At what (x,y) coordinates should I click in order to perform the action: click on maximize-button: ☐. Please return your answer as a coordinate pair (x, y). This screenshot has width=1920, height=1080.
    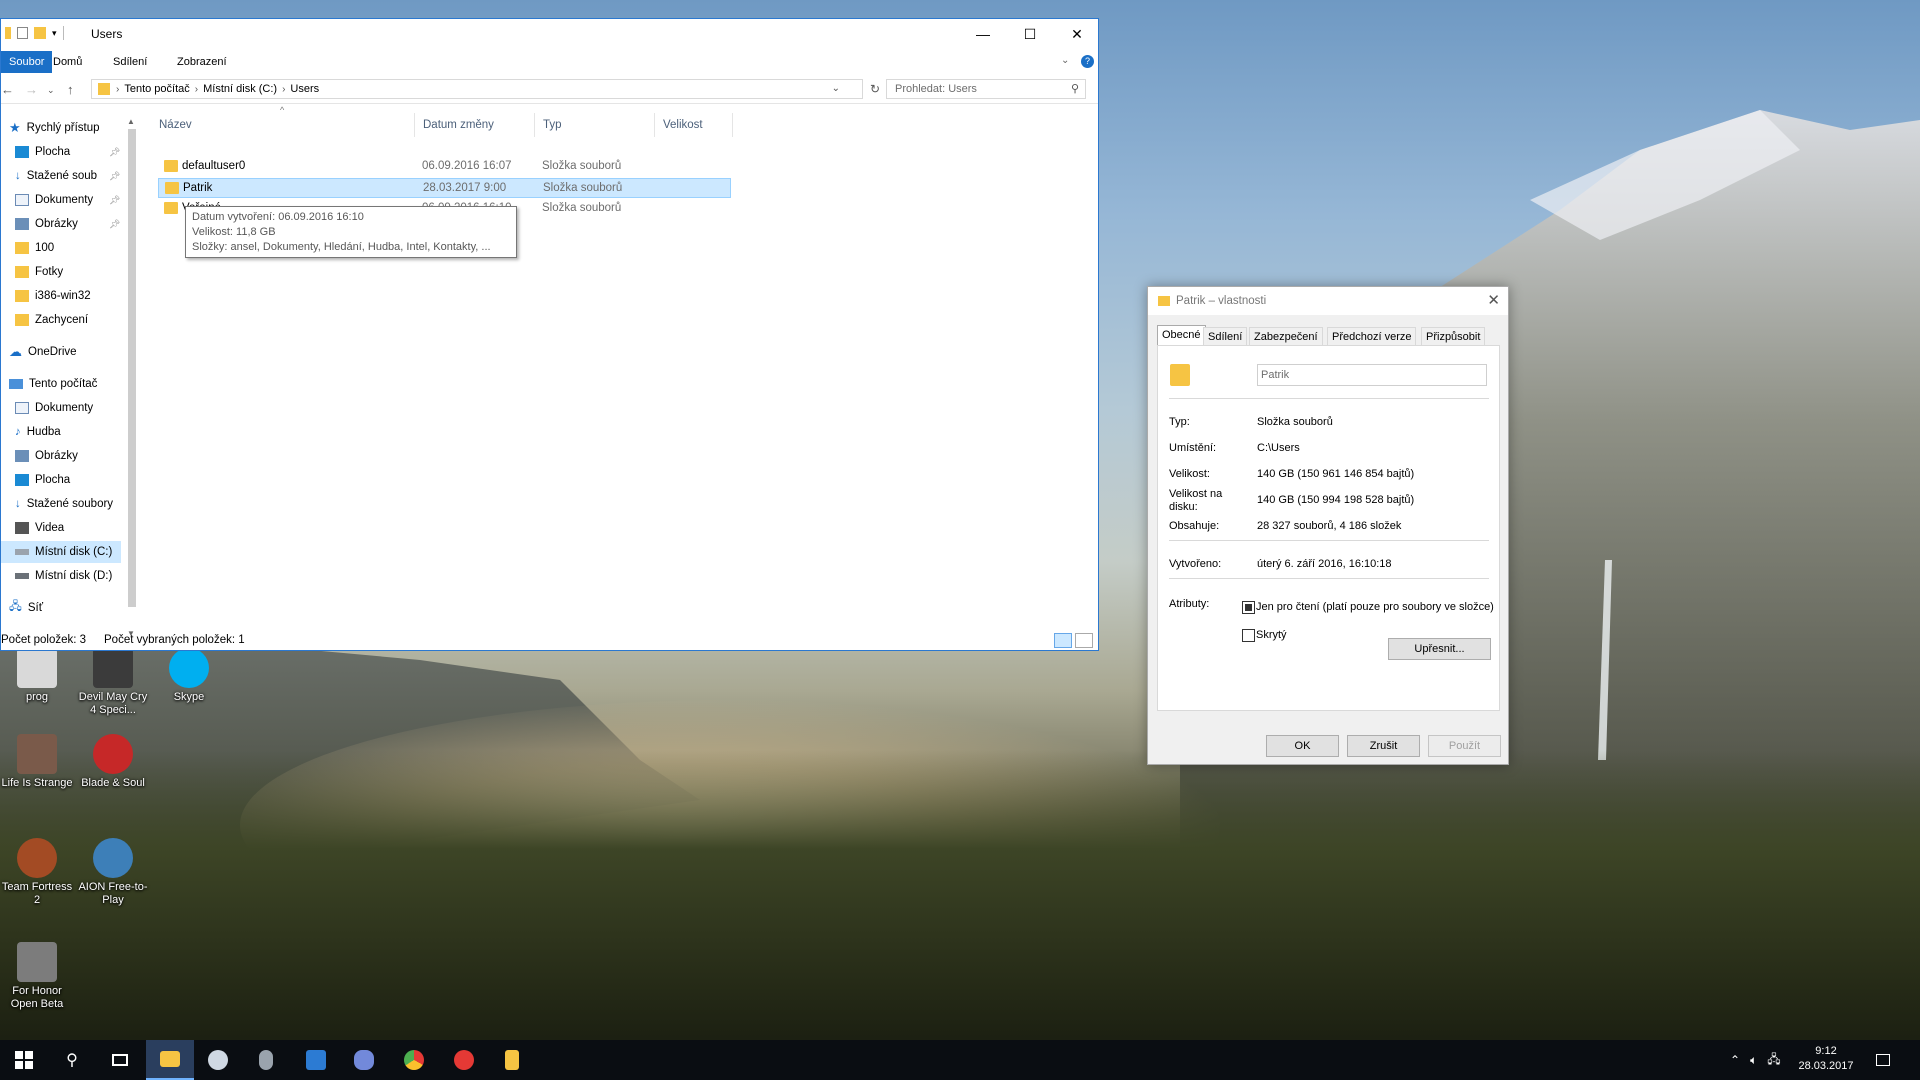
    Looking at the image, I should click on (1030, 34).